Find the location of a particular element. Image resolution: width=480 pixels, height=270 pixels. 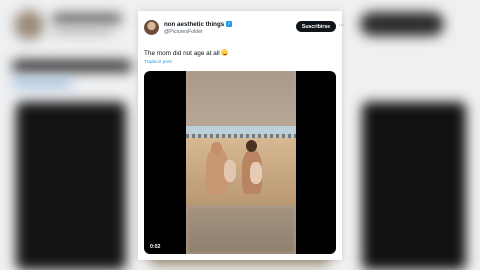

translate-link: Traducir post is located at coordinates (158, 62).